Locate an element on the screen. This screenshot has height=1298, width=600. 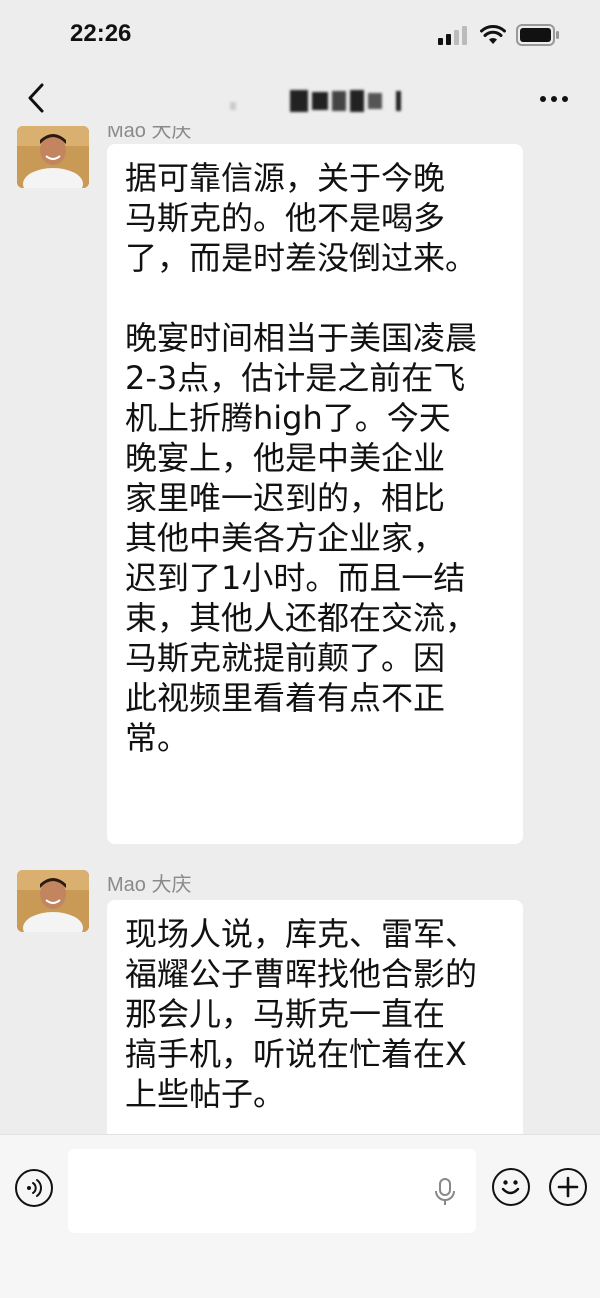
chat-title-redacted is located at coordinates (315, 101).